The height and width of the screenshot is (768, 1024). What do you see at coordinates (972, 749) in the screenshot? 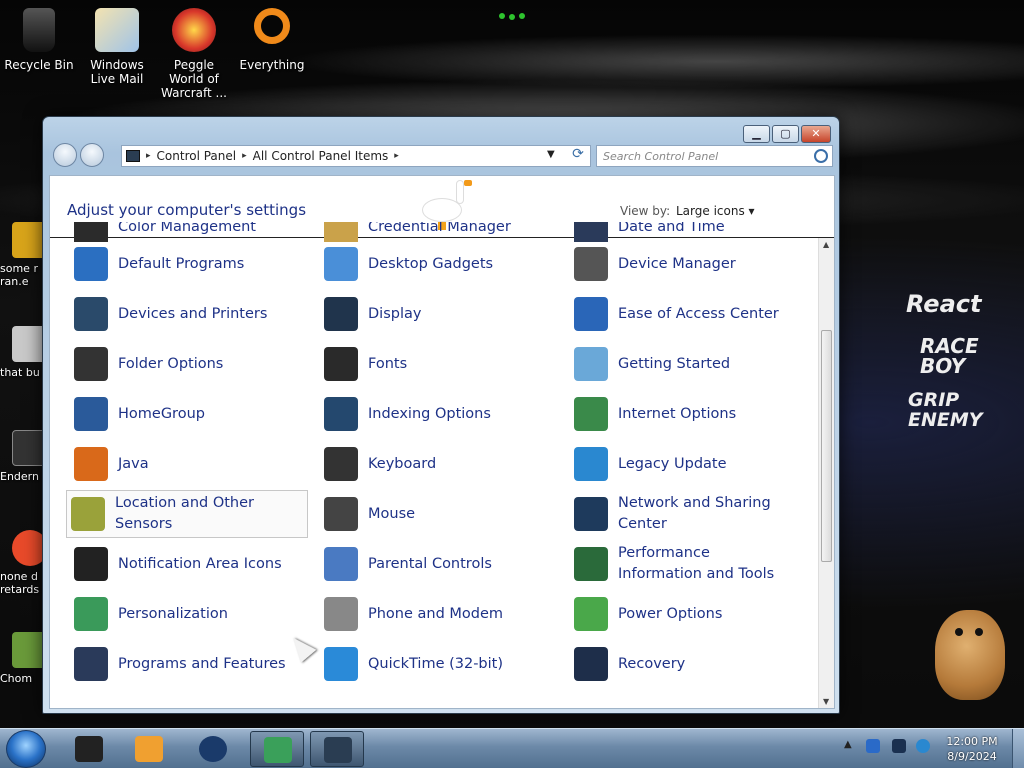
I see `clock: 12:00 PM 8/9/2024` at bounding box center [972, 749].